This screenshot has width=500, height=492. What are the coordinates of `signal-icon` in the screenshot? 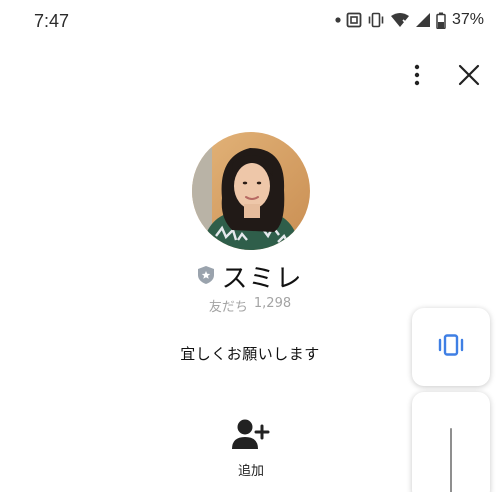 It's located at (423, 20).